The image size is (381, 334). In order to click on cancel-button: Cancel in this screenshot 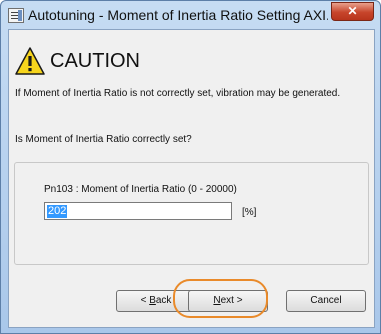, I will do `click(326, 301)`.